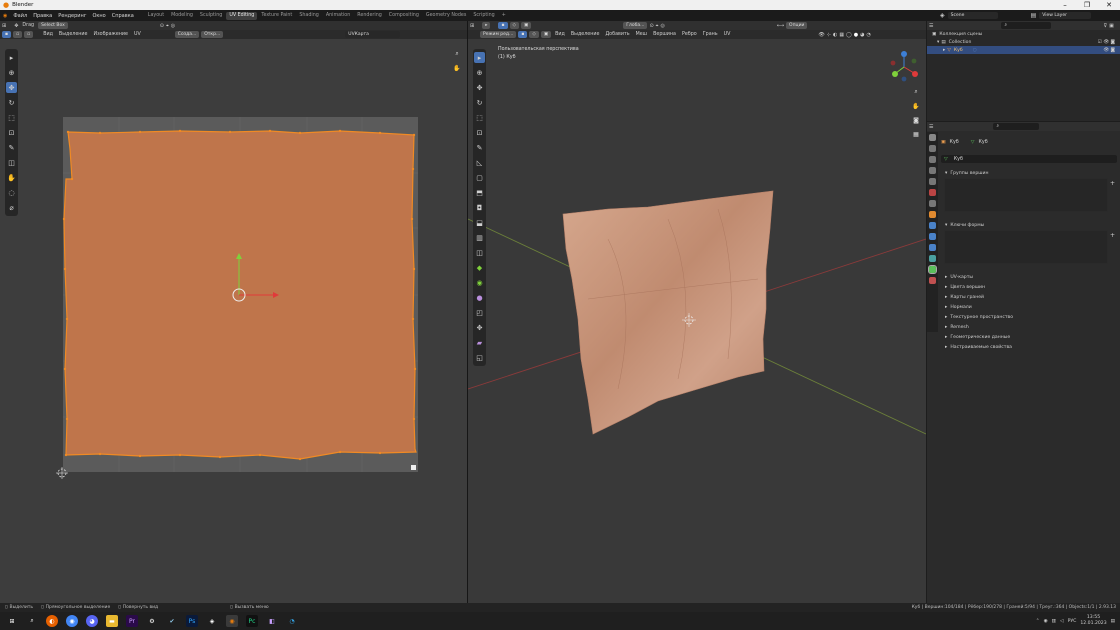 This screenshot has width=1120, height=630. What do you see at coordinates (916, 134) in the screenshot?
I see `ortho-toggle-icon: ▦` at bounding box center [916, 134].